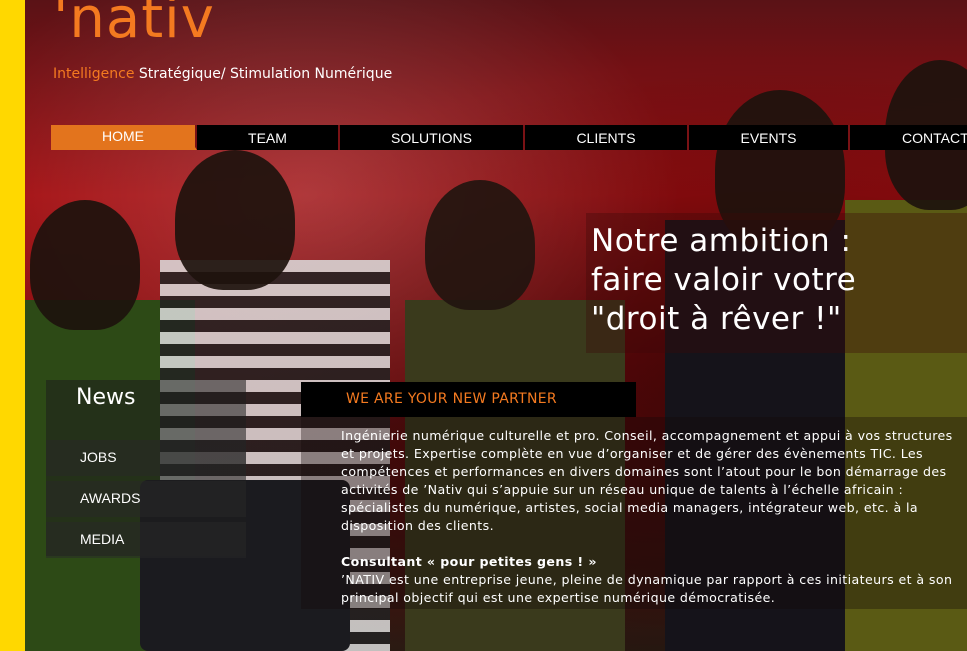 This screenshot has width=967, height=651. I want to click on news-link-awards: AWARDS, so click(110, 498).